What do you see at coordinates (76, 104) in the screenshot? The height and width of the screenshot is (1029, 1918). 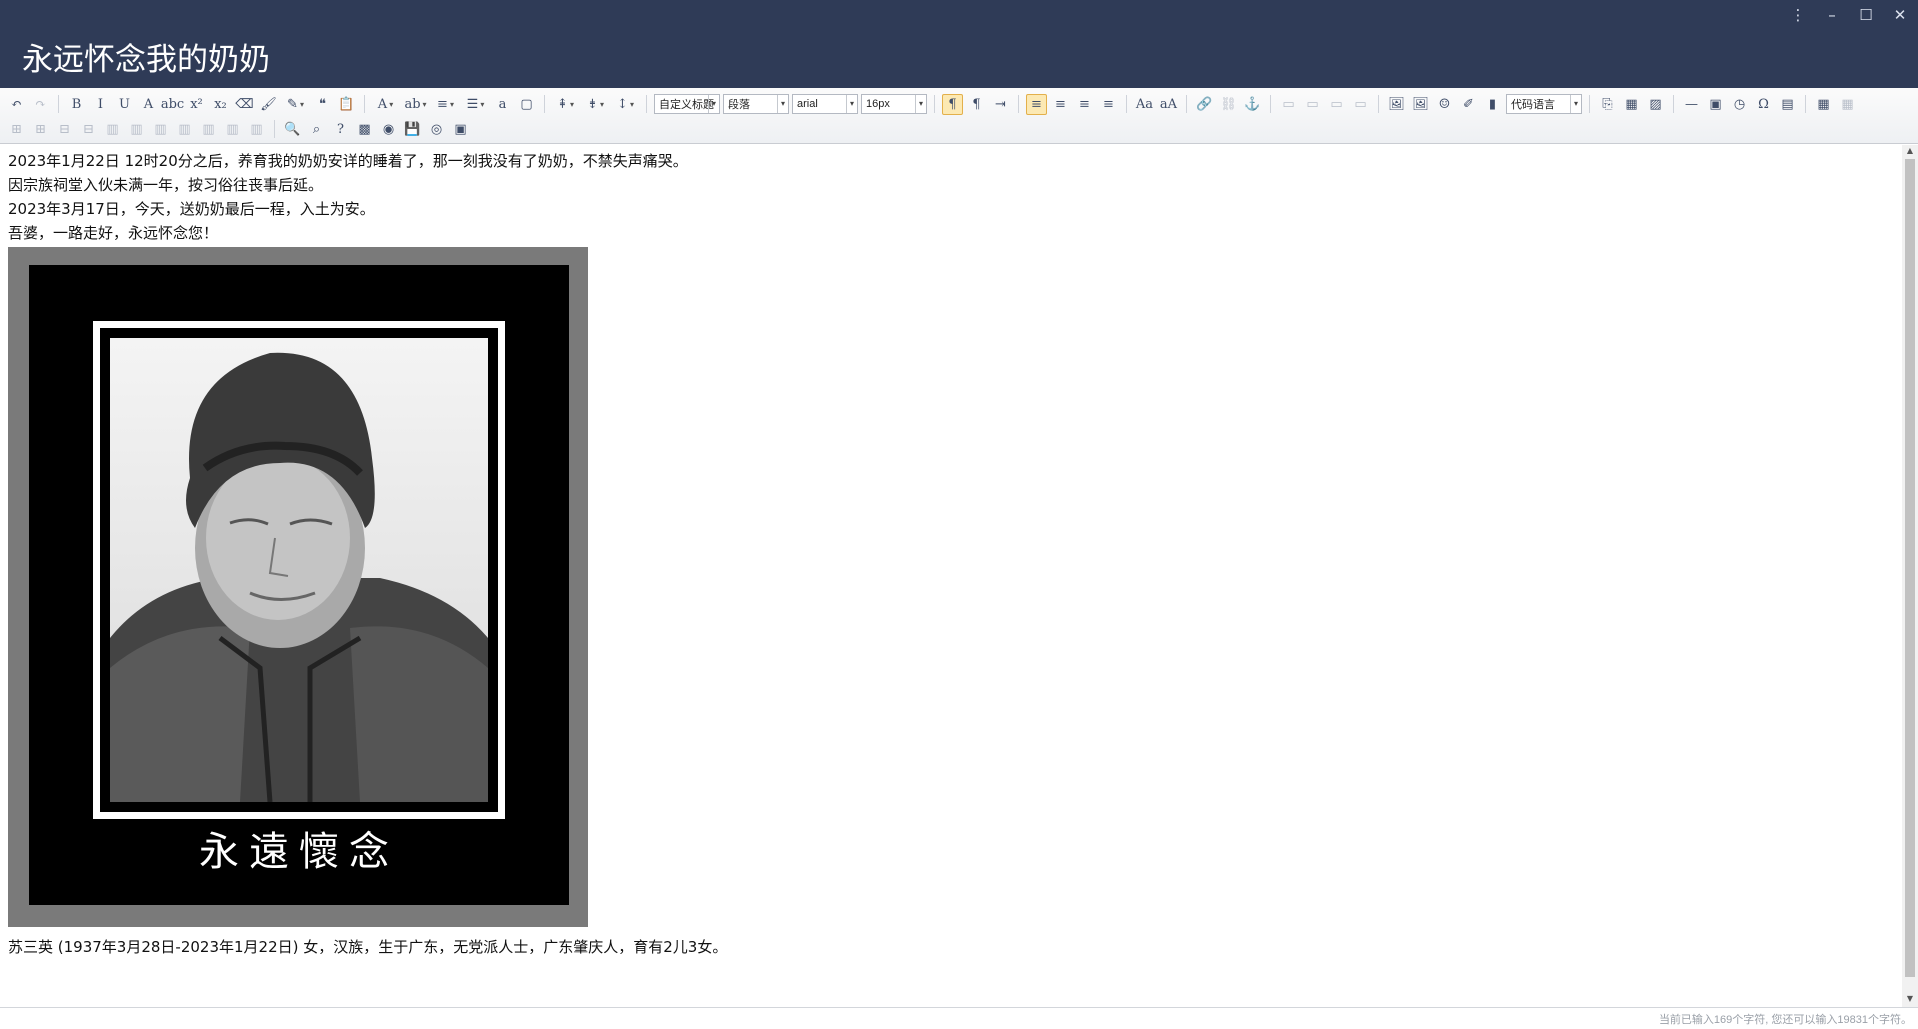 I see `bold-icon: B` at bounding box center [76, 104].